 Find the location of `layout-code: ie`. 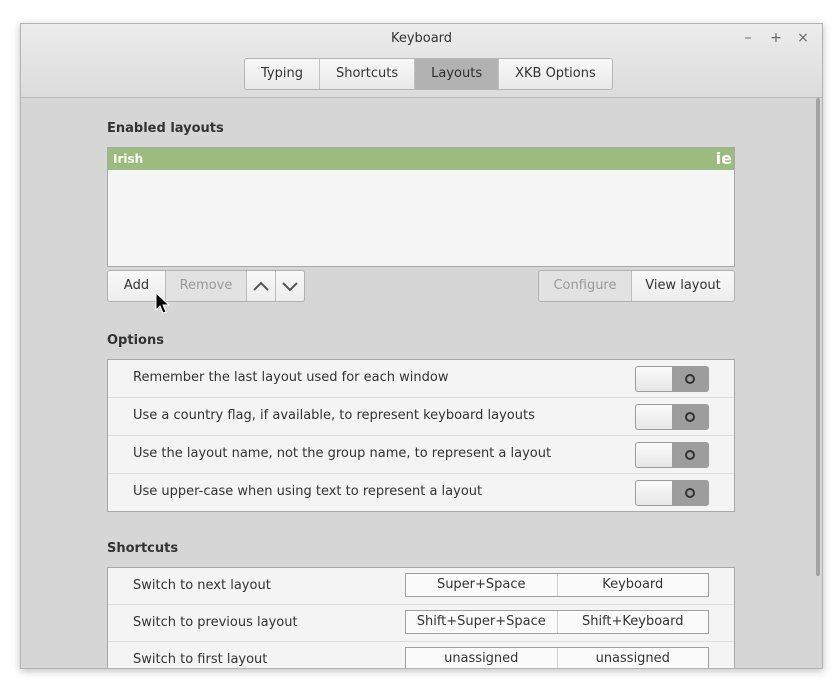

layout-code: ie is located at coordinates (723, 158).